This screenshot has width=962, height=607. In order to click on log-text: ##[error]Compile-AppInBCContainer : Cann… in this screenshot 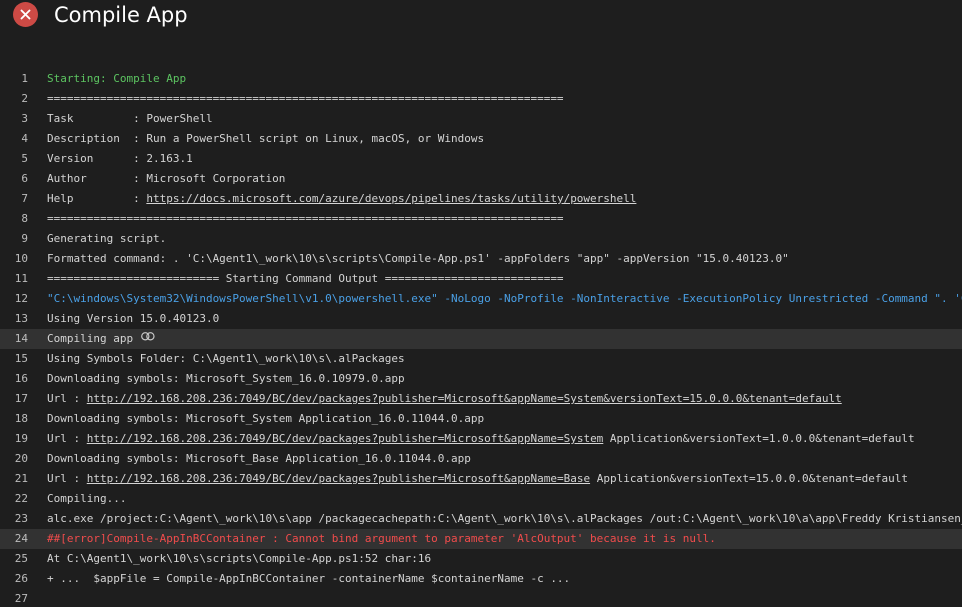, I will do `click(381, 538)`.